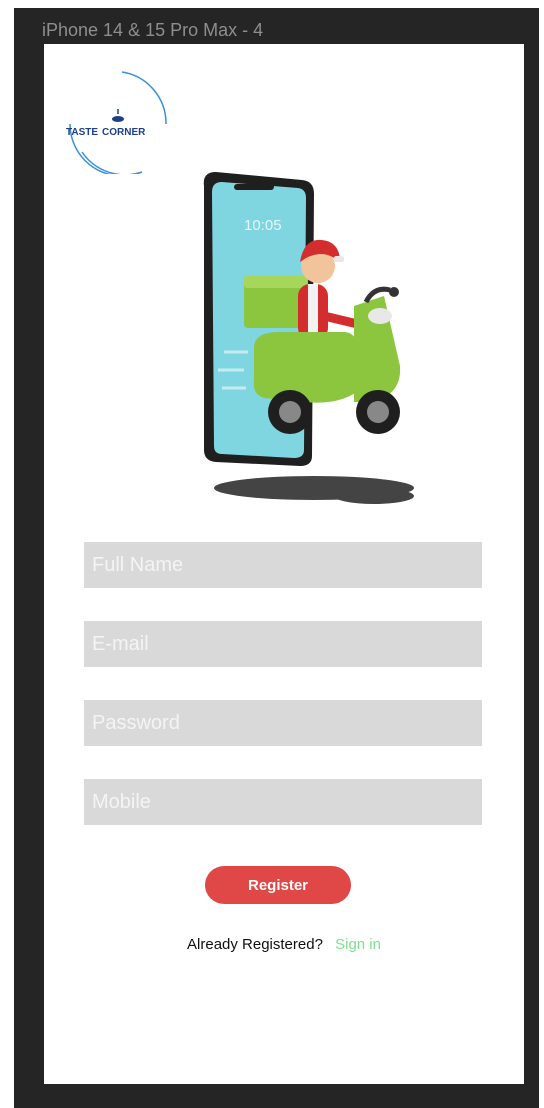 This screenshot has width=544, height=1108. Describe the element at coordinates (116, 122) in the screenshot. I see `taste-corner-logo: TASTE CORNER` at that location.